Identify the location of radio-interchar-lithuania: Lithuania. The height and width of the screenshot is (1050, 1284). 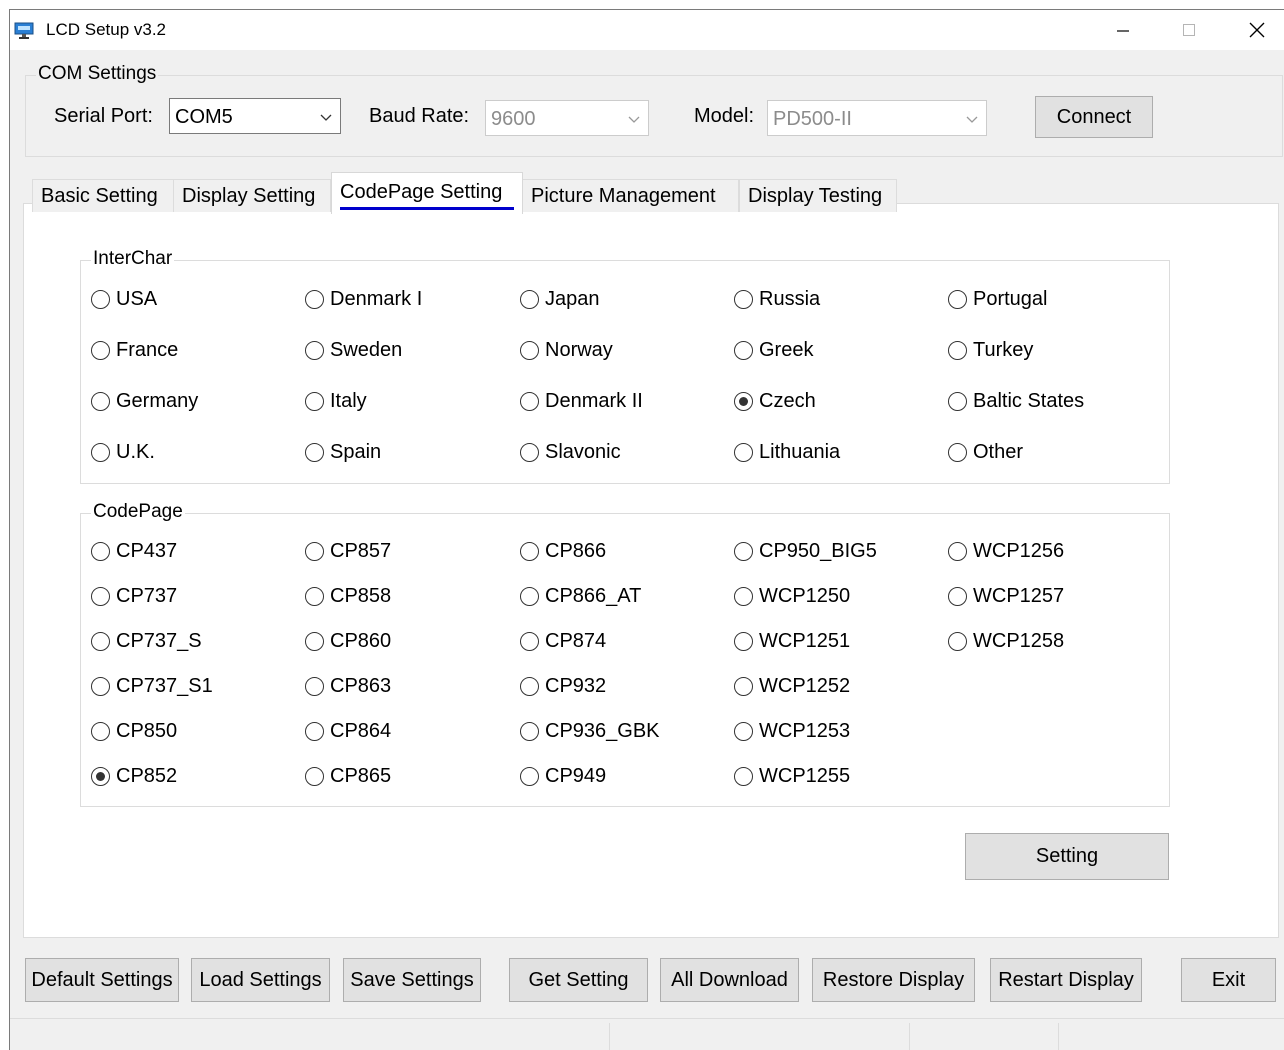
(787, 452).